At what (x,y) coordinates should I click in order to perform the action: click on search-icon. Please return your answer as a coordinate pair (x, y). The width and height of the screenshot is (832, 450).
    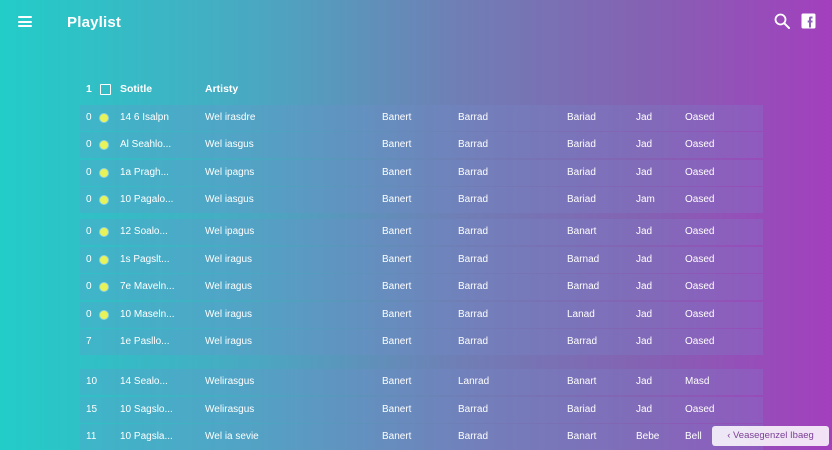
    Looking at the image, I should click on (782, 21).